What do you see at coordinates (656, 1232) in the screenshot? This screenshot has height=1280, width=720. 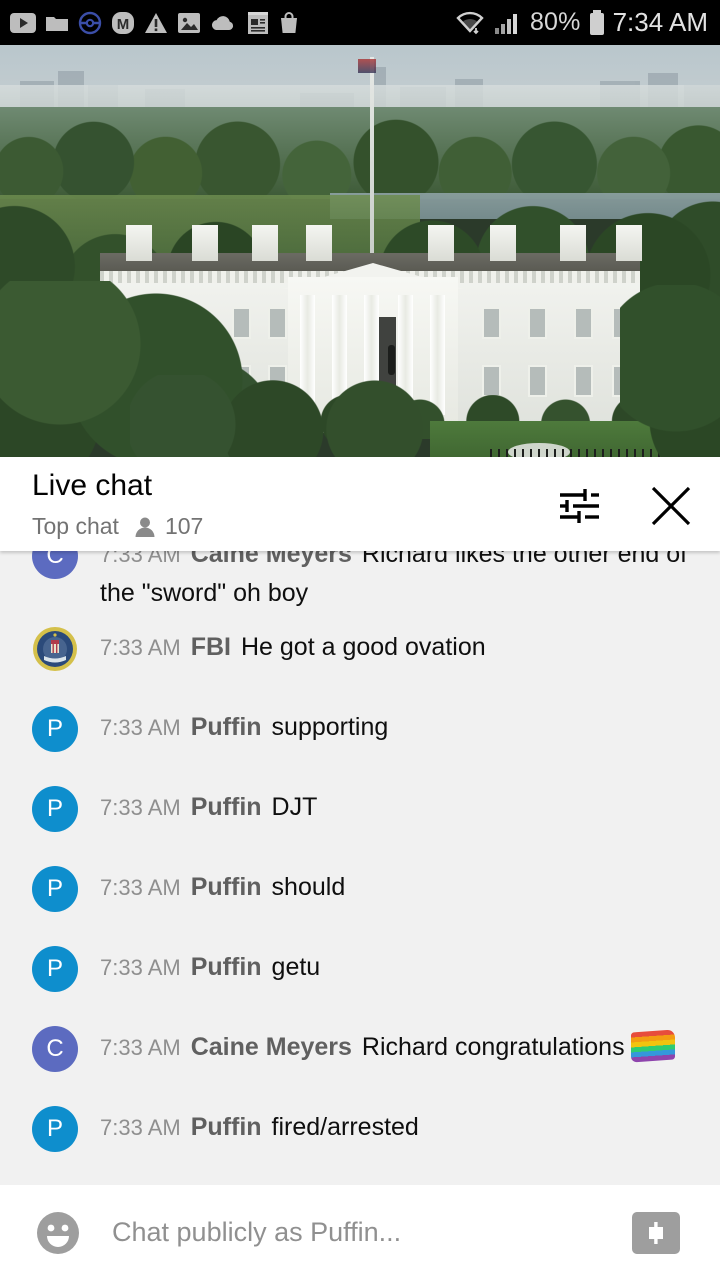 I see `super-chat-button` at bounding box center [656, 1232].